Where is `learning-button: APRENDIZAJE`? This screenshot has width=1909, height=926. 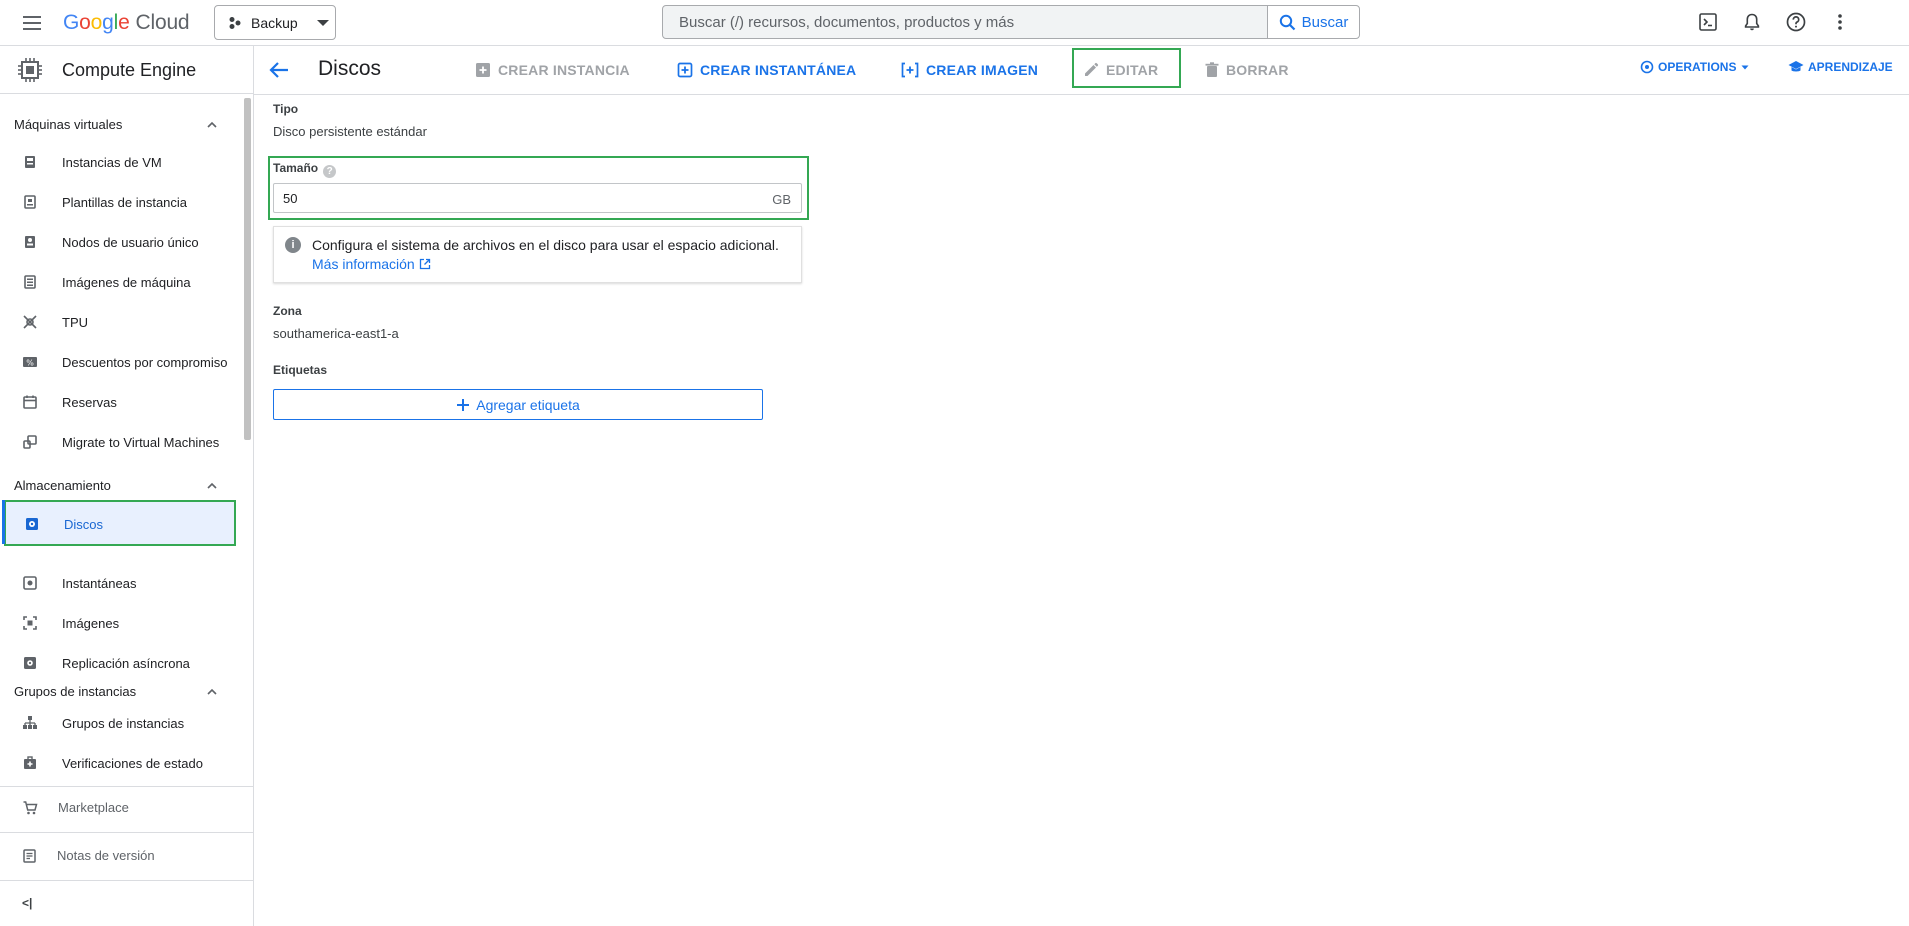 learning-button: APRENDIZAJE is located at coordinates (1840, 67).